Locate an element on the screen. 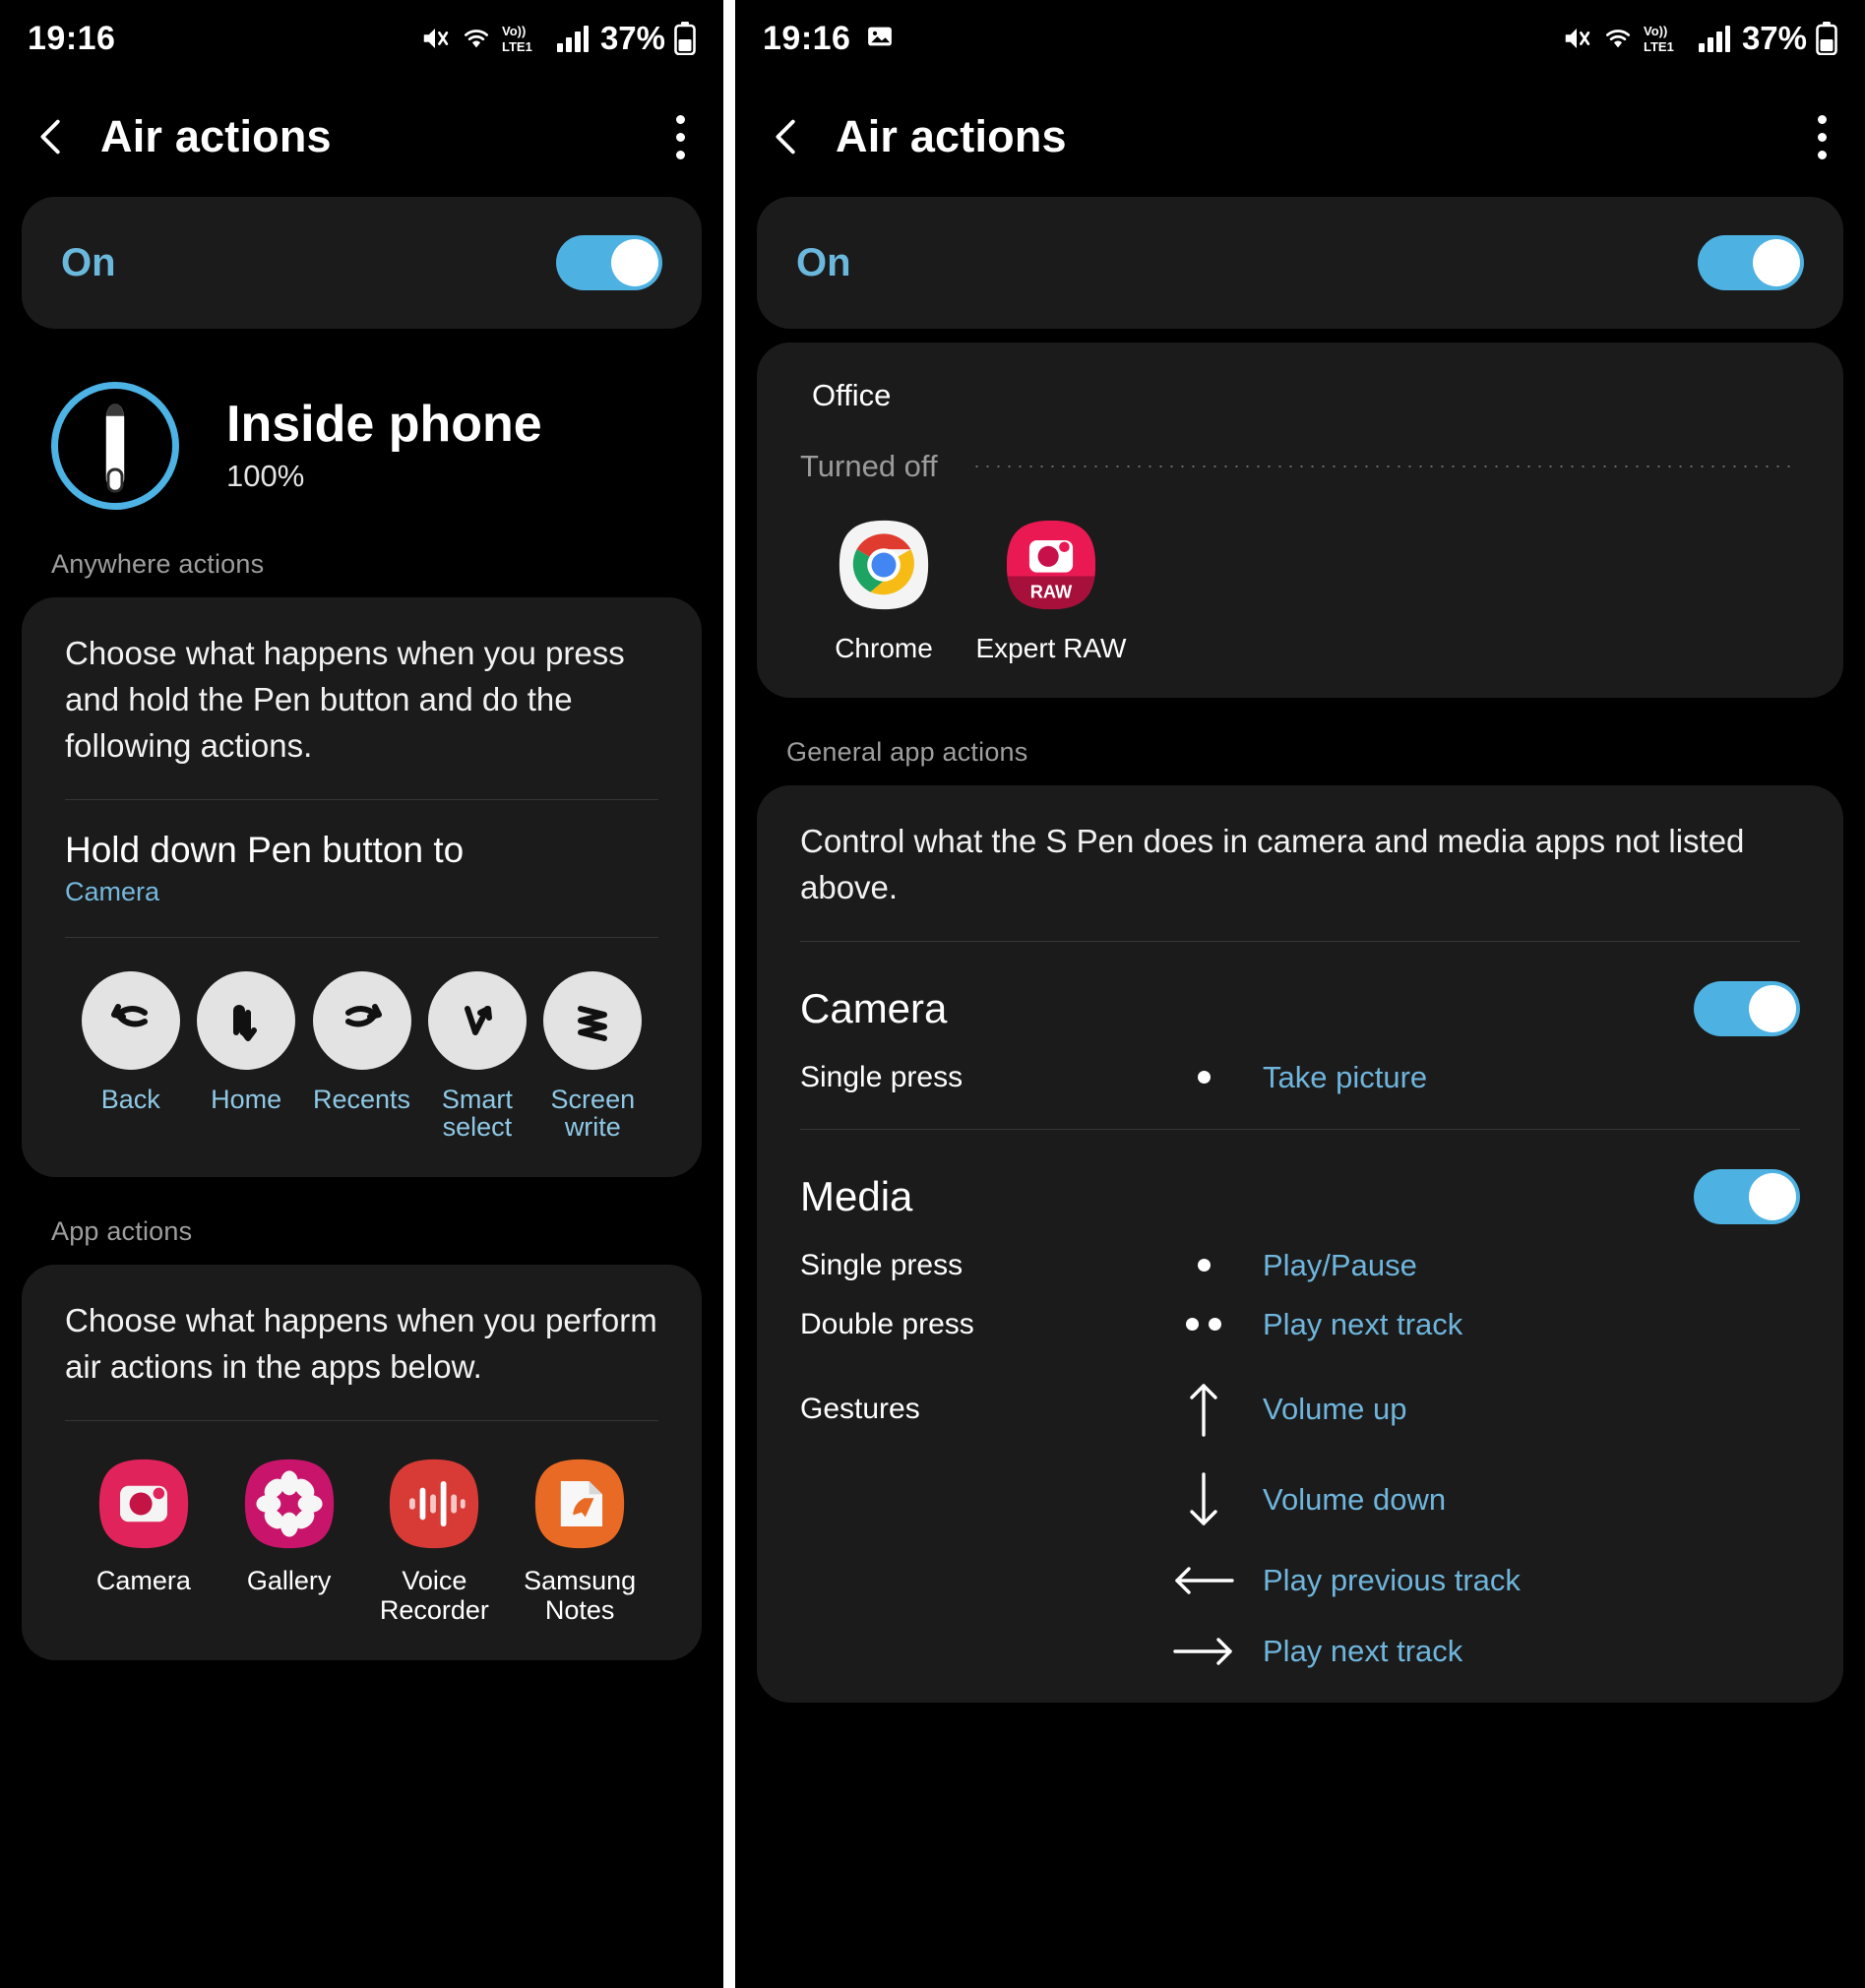  app-label: Expert RAW is located at coordinates (1051, 648).